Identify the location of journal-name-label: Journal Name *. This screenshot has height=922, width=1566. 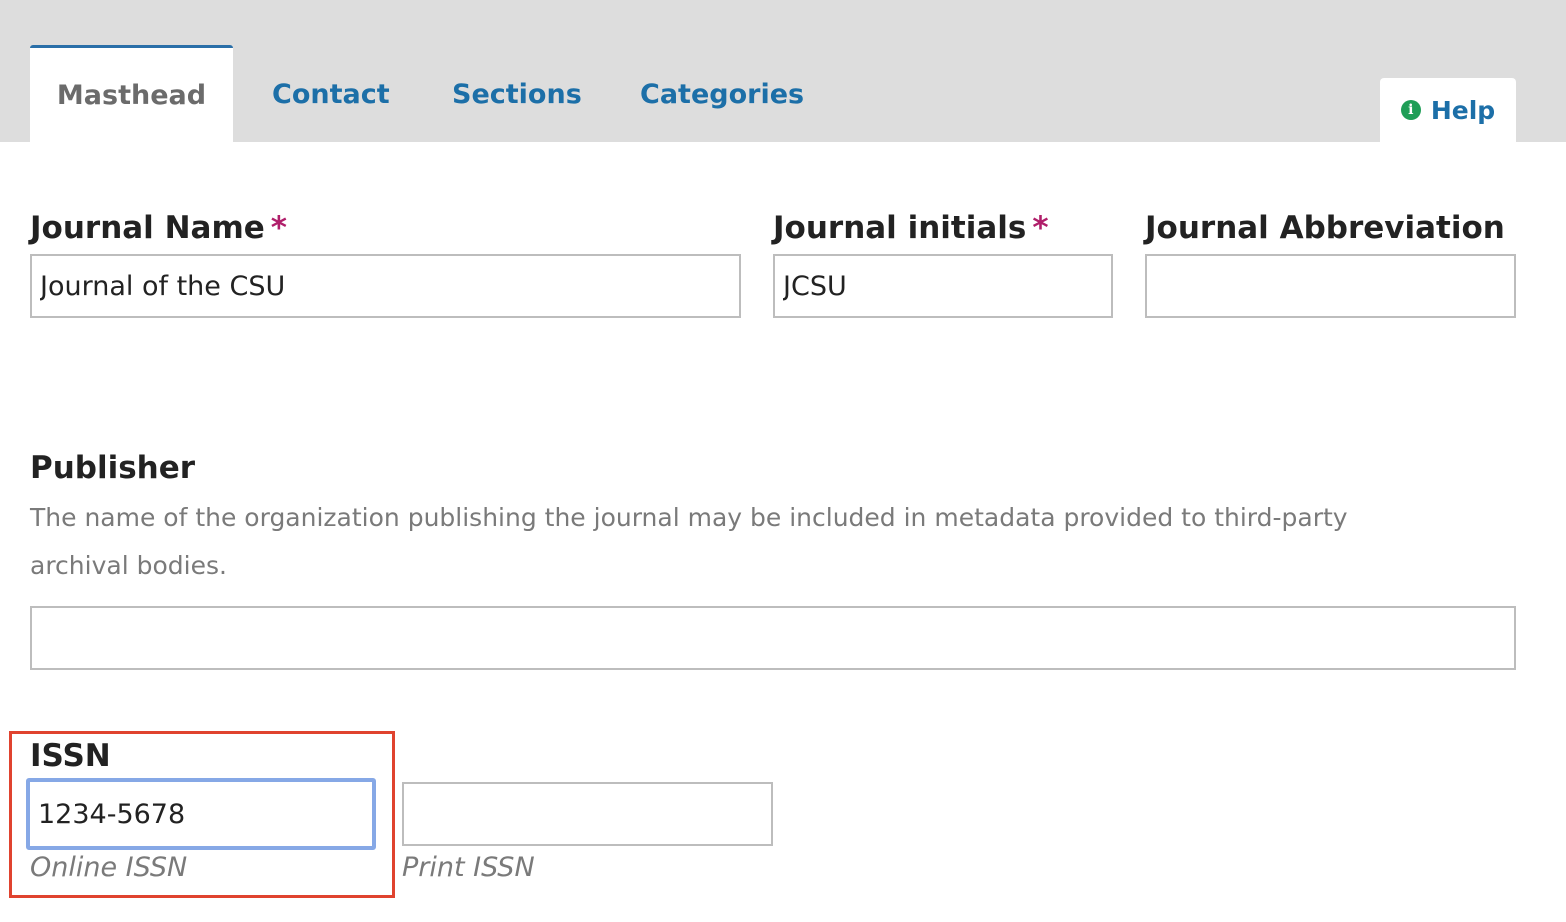
(158, 228).